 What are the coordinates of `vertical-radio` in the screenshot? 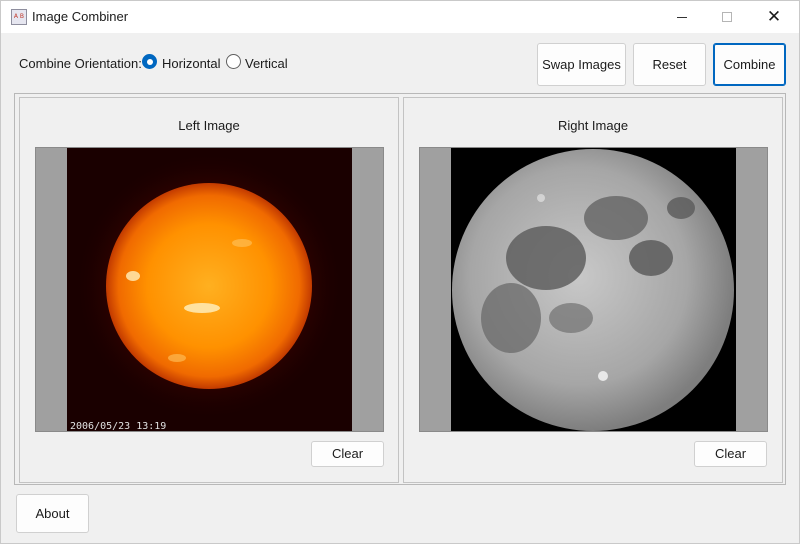 It's located at (233, 61).